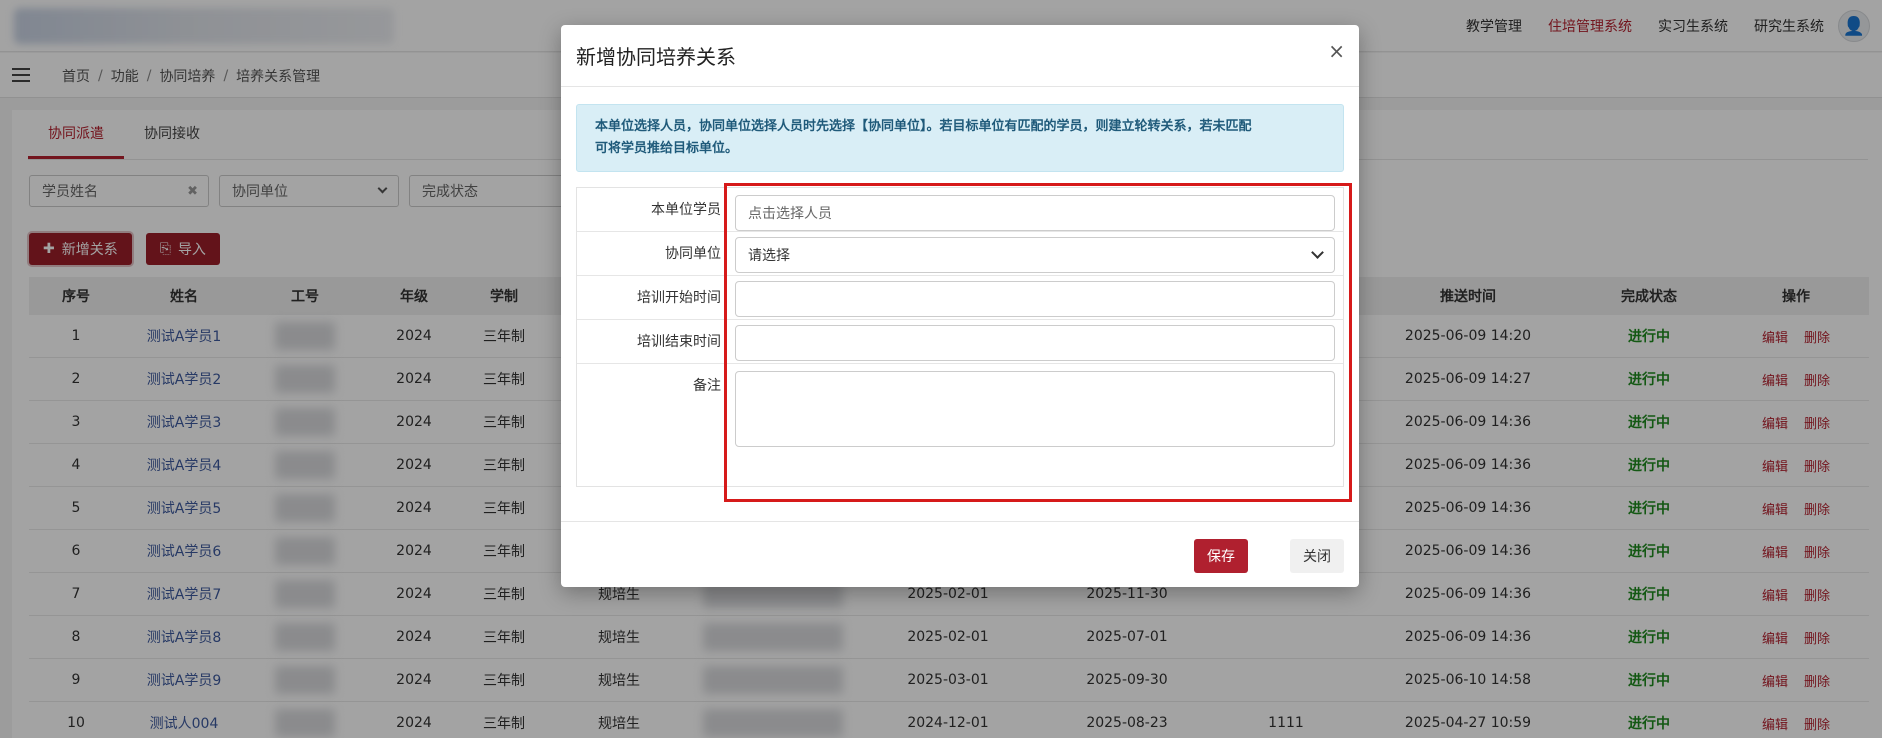  I want to click on start-time-input, so click(1035, 299).